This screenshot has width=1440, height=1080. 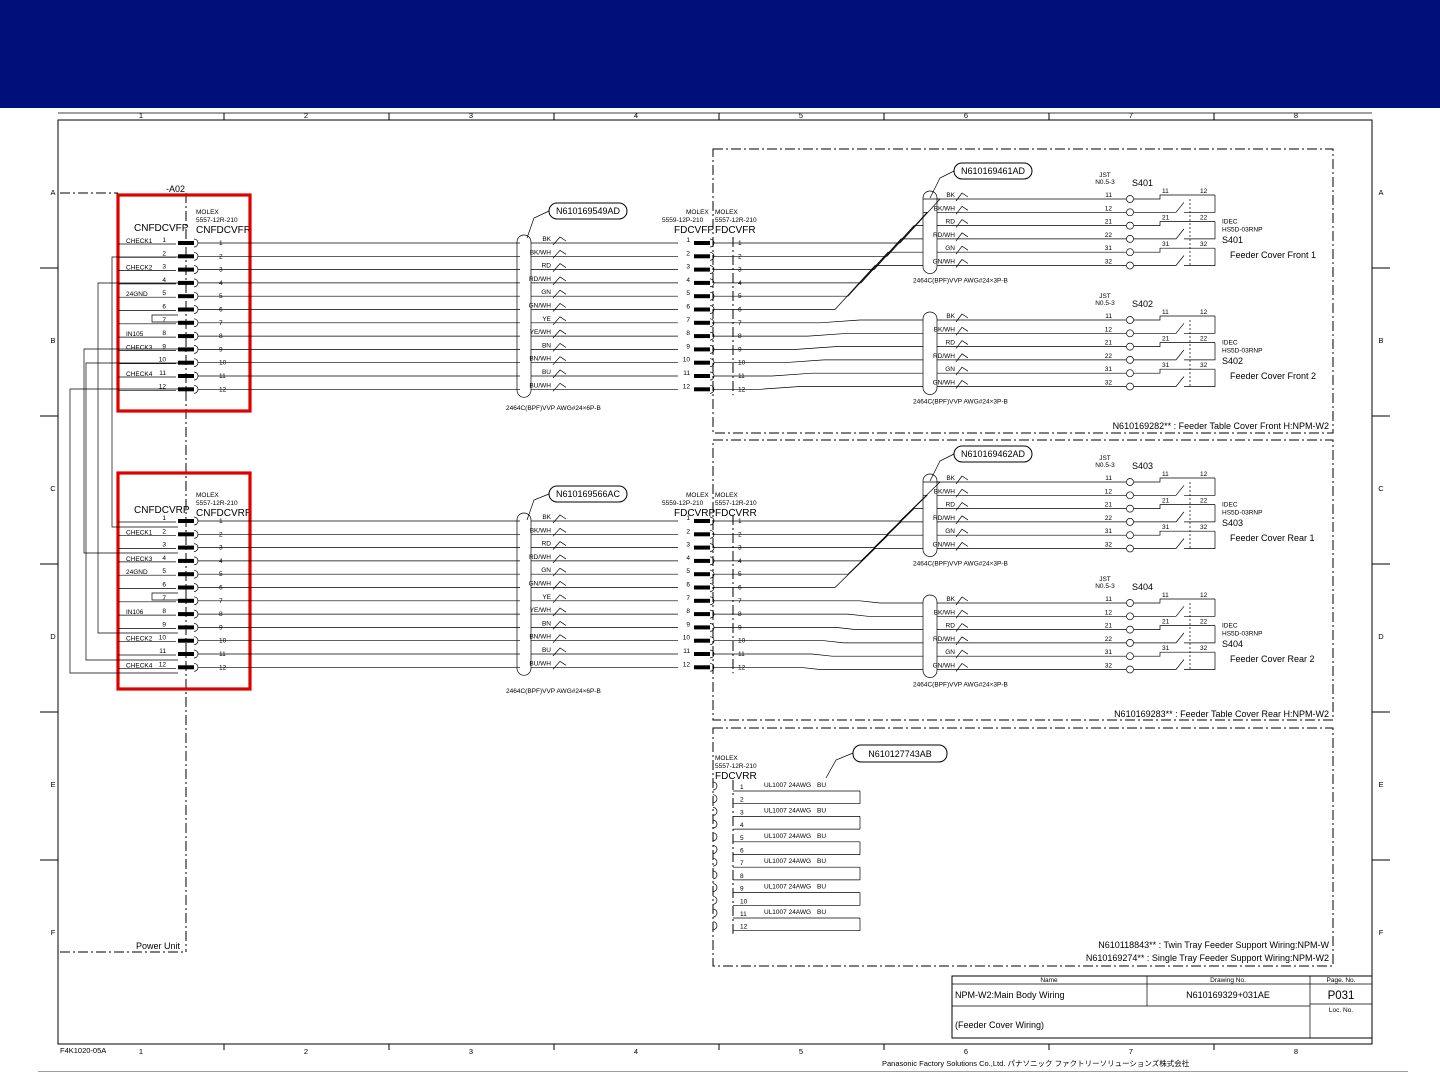 I want to click on pin-number: 11, so click(x=162, y=373).